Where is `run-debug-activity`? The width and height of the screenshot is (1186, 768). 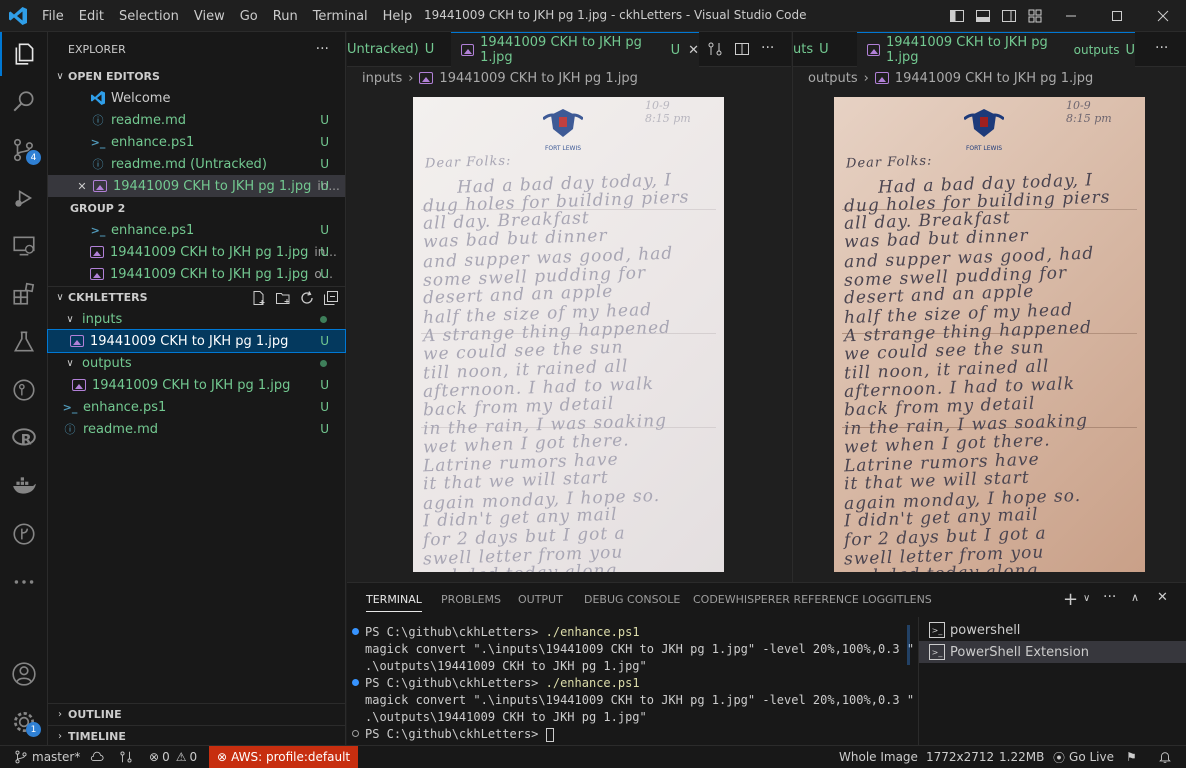
run-debug-activity is located at coordinates (24, 198).